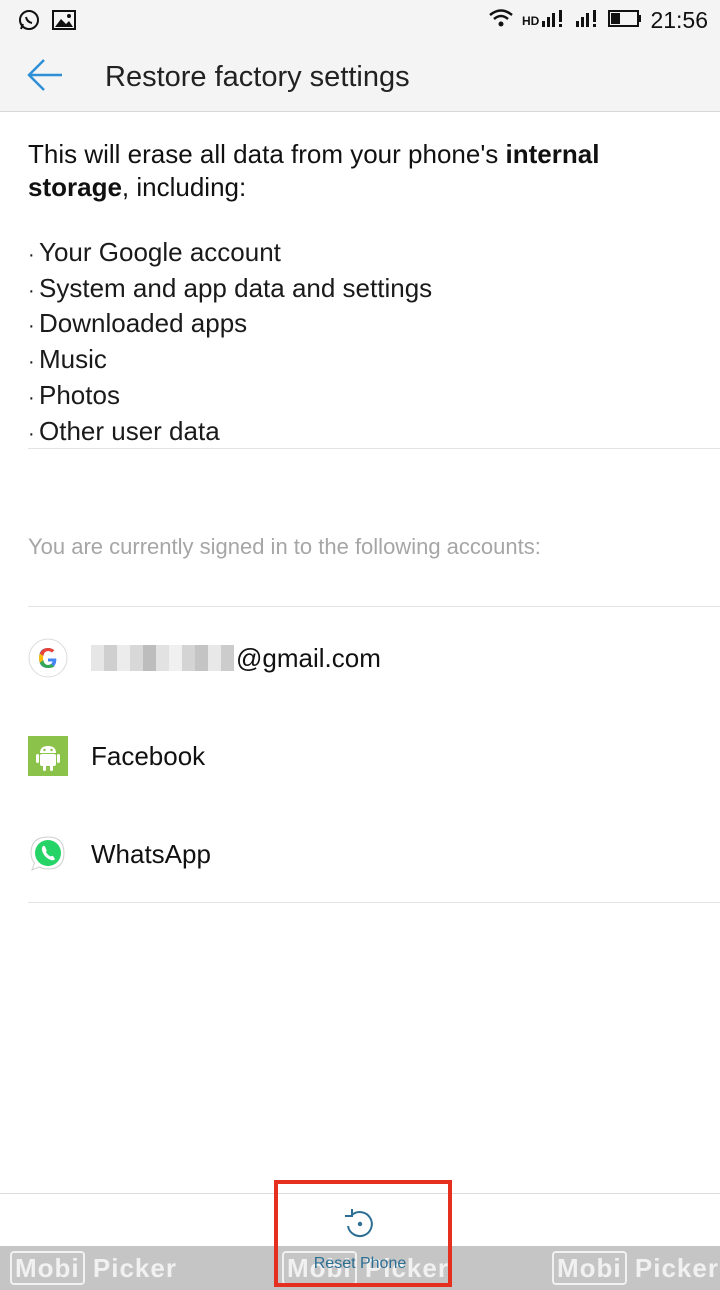 The height and width of the screenshot is (1290, 720). What do you see at coordinates (64, 22) in the screenshot?
I see `image-icon` at bounding box center [64, 22].